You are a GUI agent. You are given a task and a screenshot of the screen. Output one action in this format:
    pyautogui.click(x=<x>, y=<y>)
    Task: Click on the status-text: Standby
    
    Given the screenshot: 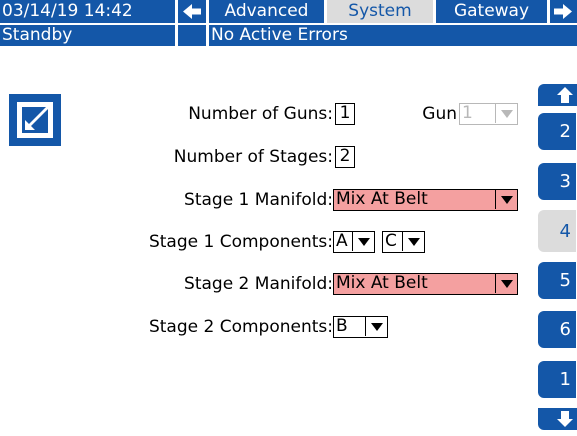 What is the action you would take?
    pyautogui.click(x=87, y=35)
    